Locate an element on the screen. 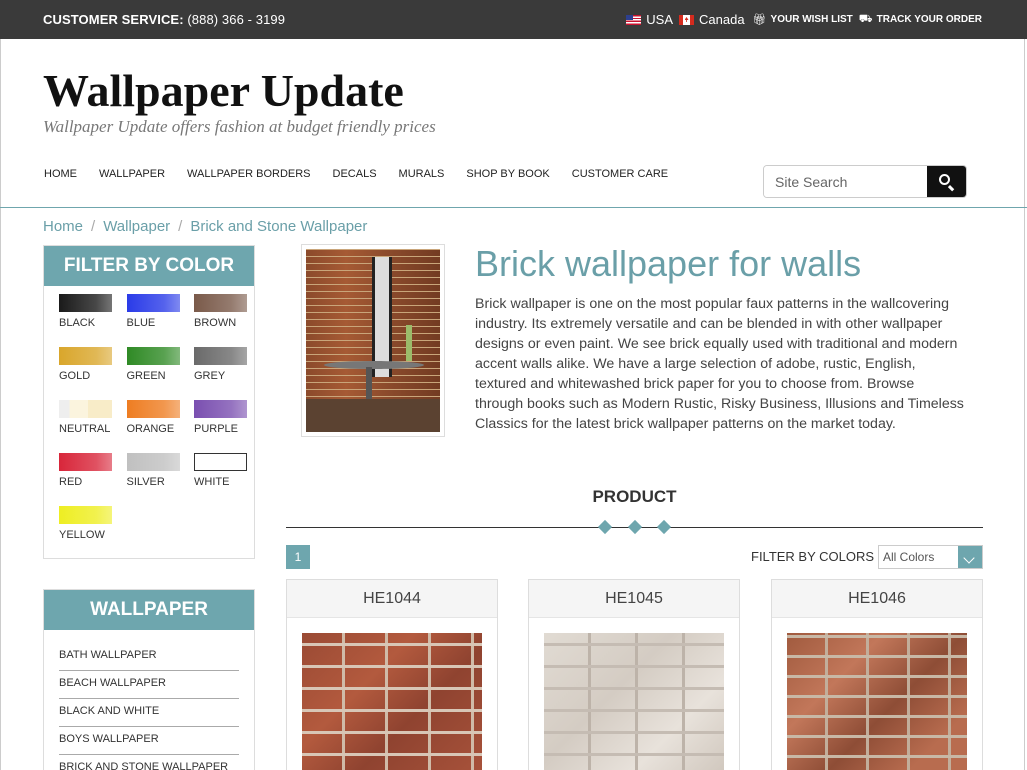 Image resolution: width=1027 pixels, height=770 pixels. color-swatch-silver: SILVER is located at coordinates (153, 470).